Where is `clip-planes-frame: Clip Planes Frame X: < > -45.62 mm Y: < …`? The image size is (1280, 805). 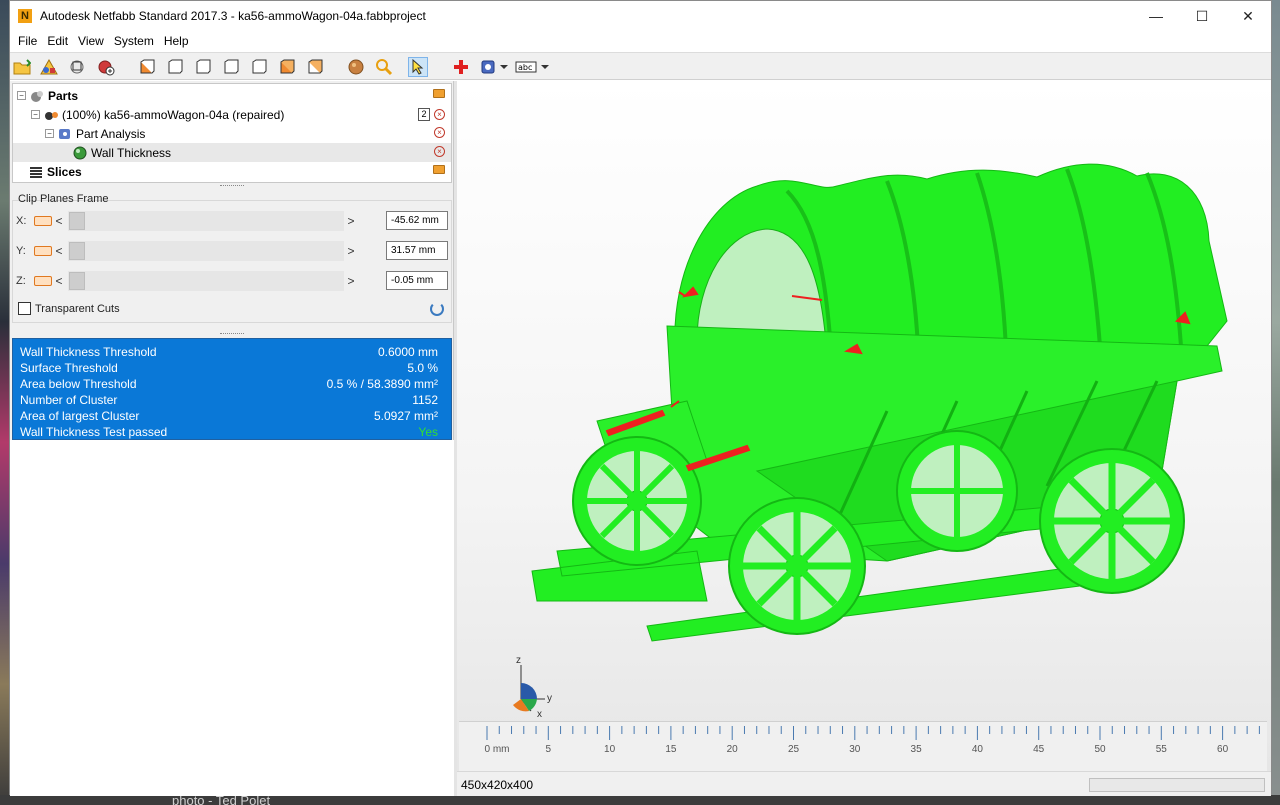 clip-planes-frame: Clip Planes Frame X: < > -45.62 mm Y: < … is located at coordinates (232, 256).